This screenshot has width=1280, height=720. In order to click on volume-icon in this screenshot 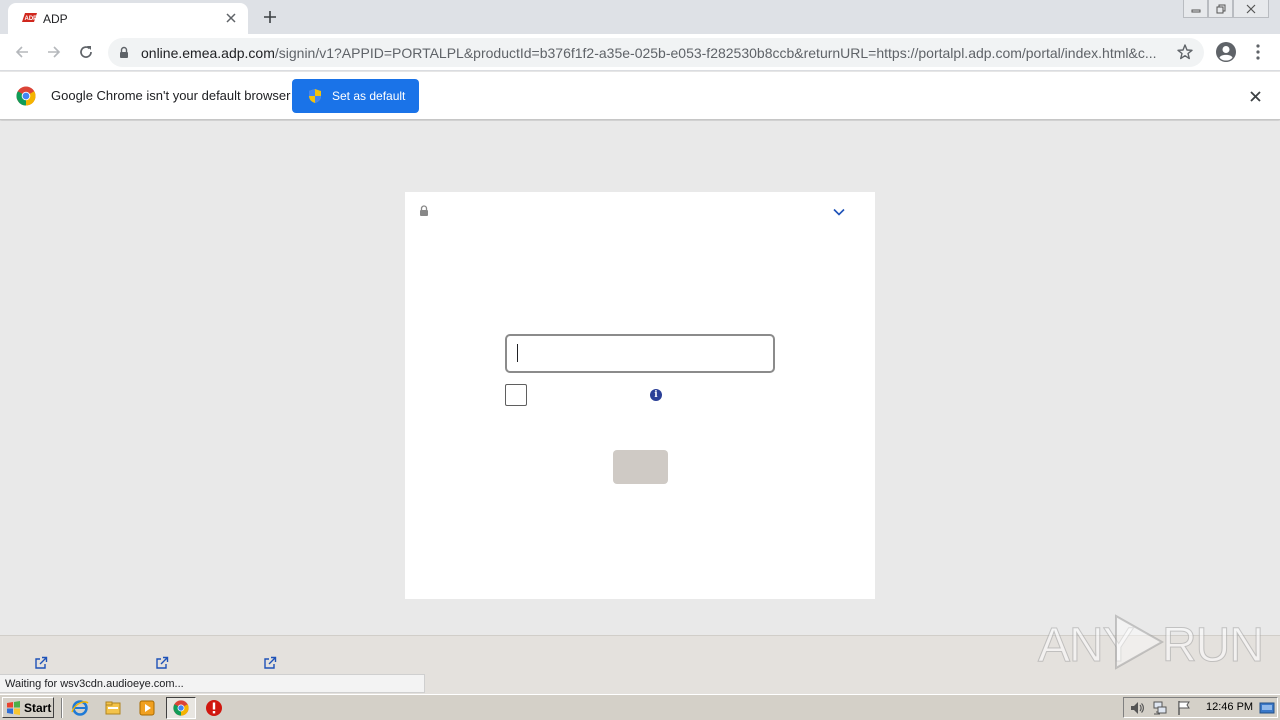, I will do `click(1137, 708)`.